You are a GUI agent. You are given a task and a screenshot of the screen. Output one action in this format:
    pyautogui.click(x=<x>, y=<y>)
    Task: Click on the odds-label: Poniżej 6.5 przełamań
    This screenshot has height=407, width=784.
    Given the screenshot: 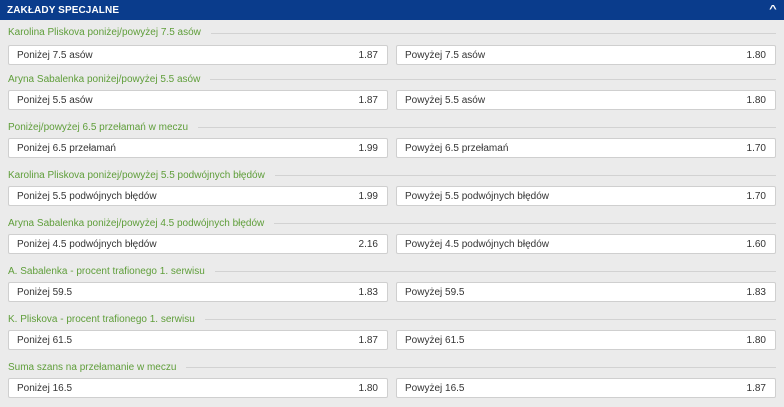 What is the action you would take?
    pyautogui.click(x=66, y=148)
    